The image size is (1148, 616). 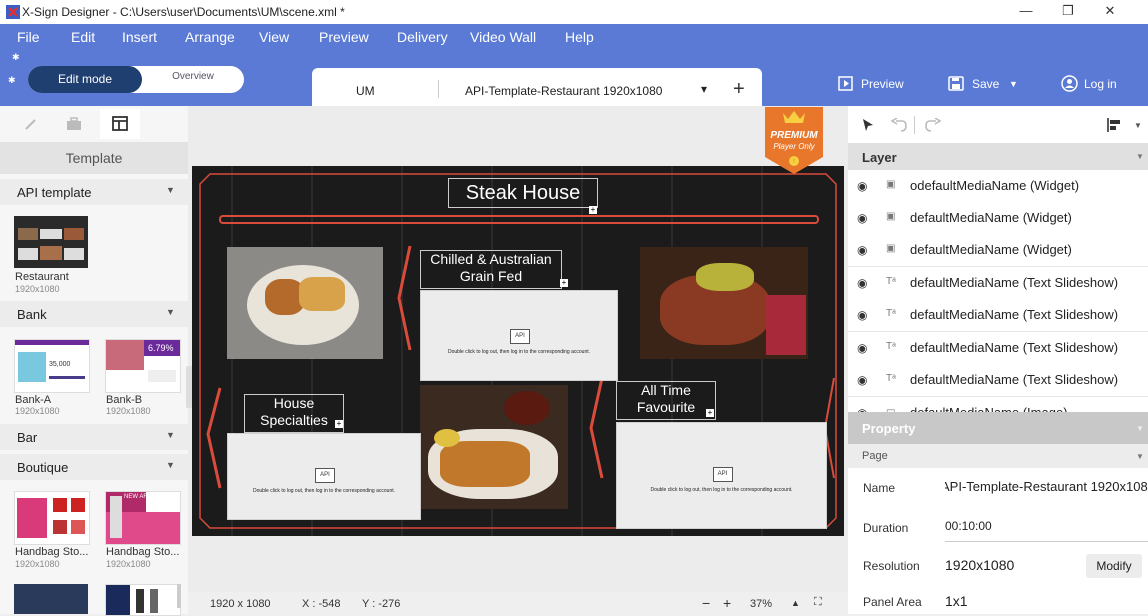 I want to click on undo-icon, so click(x=899, y=125).